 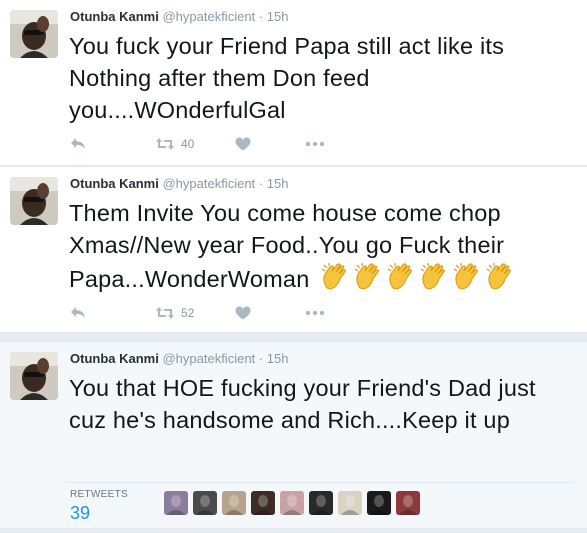 I want to click on retweet-count: 39, so click(x=80, y=513).